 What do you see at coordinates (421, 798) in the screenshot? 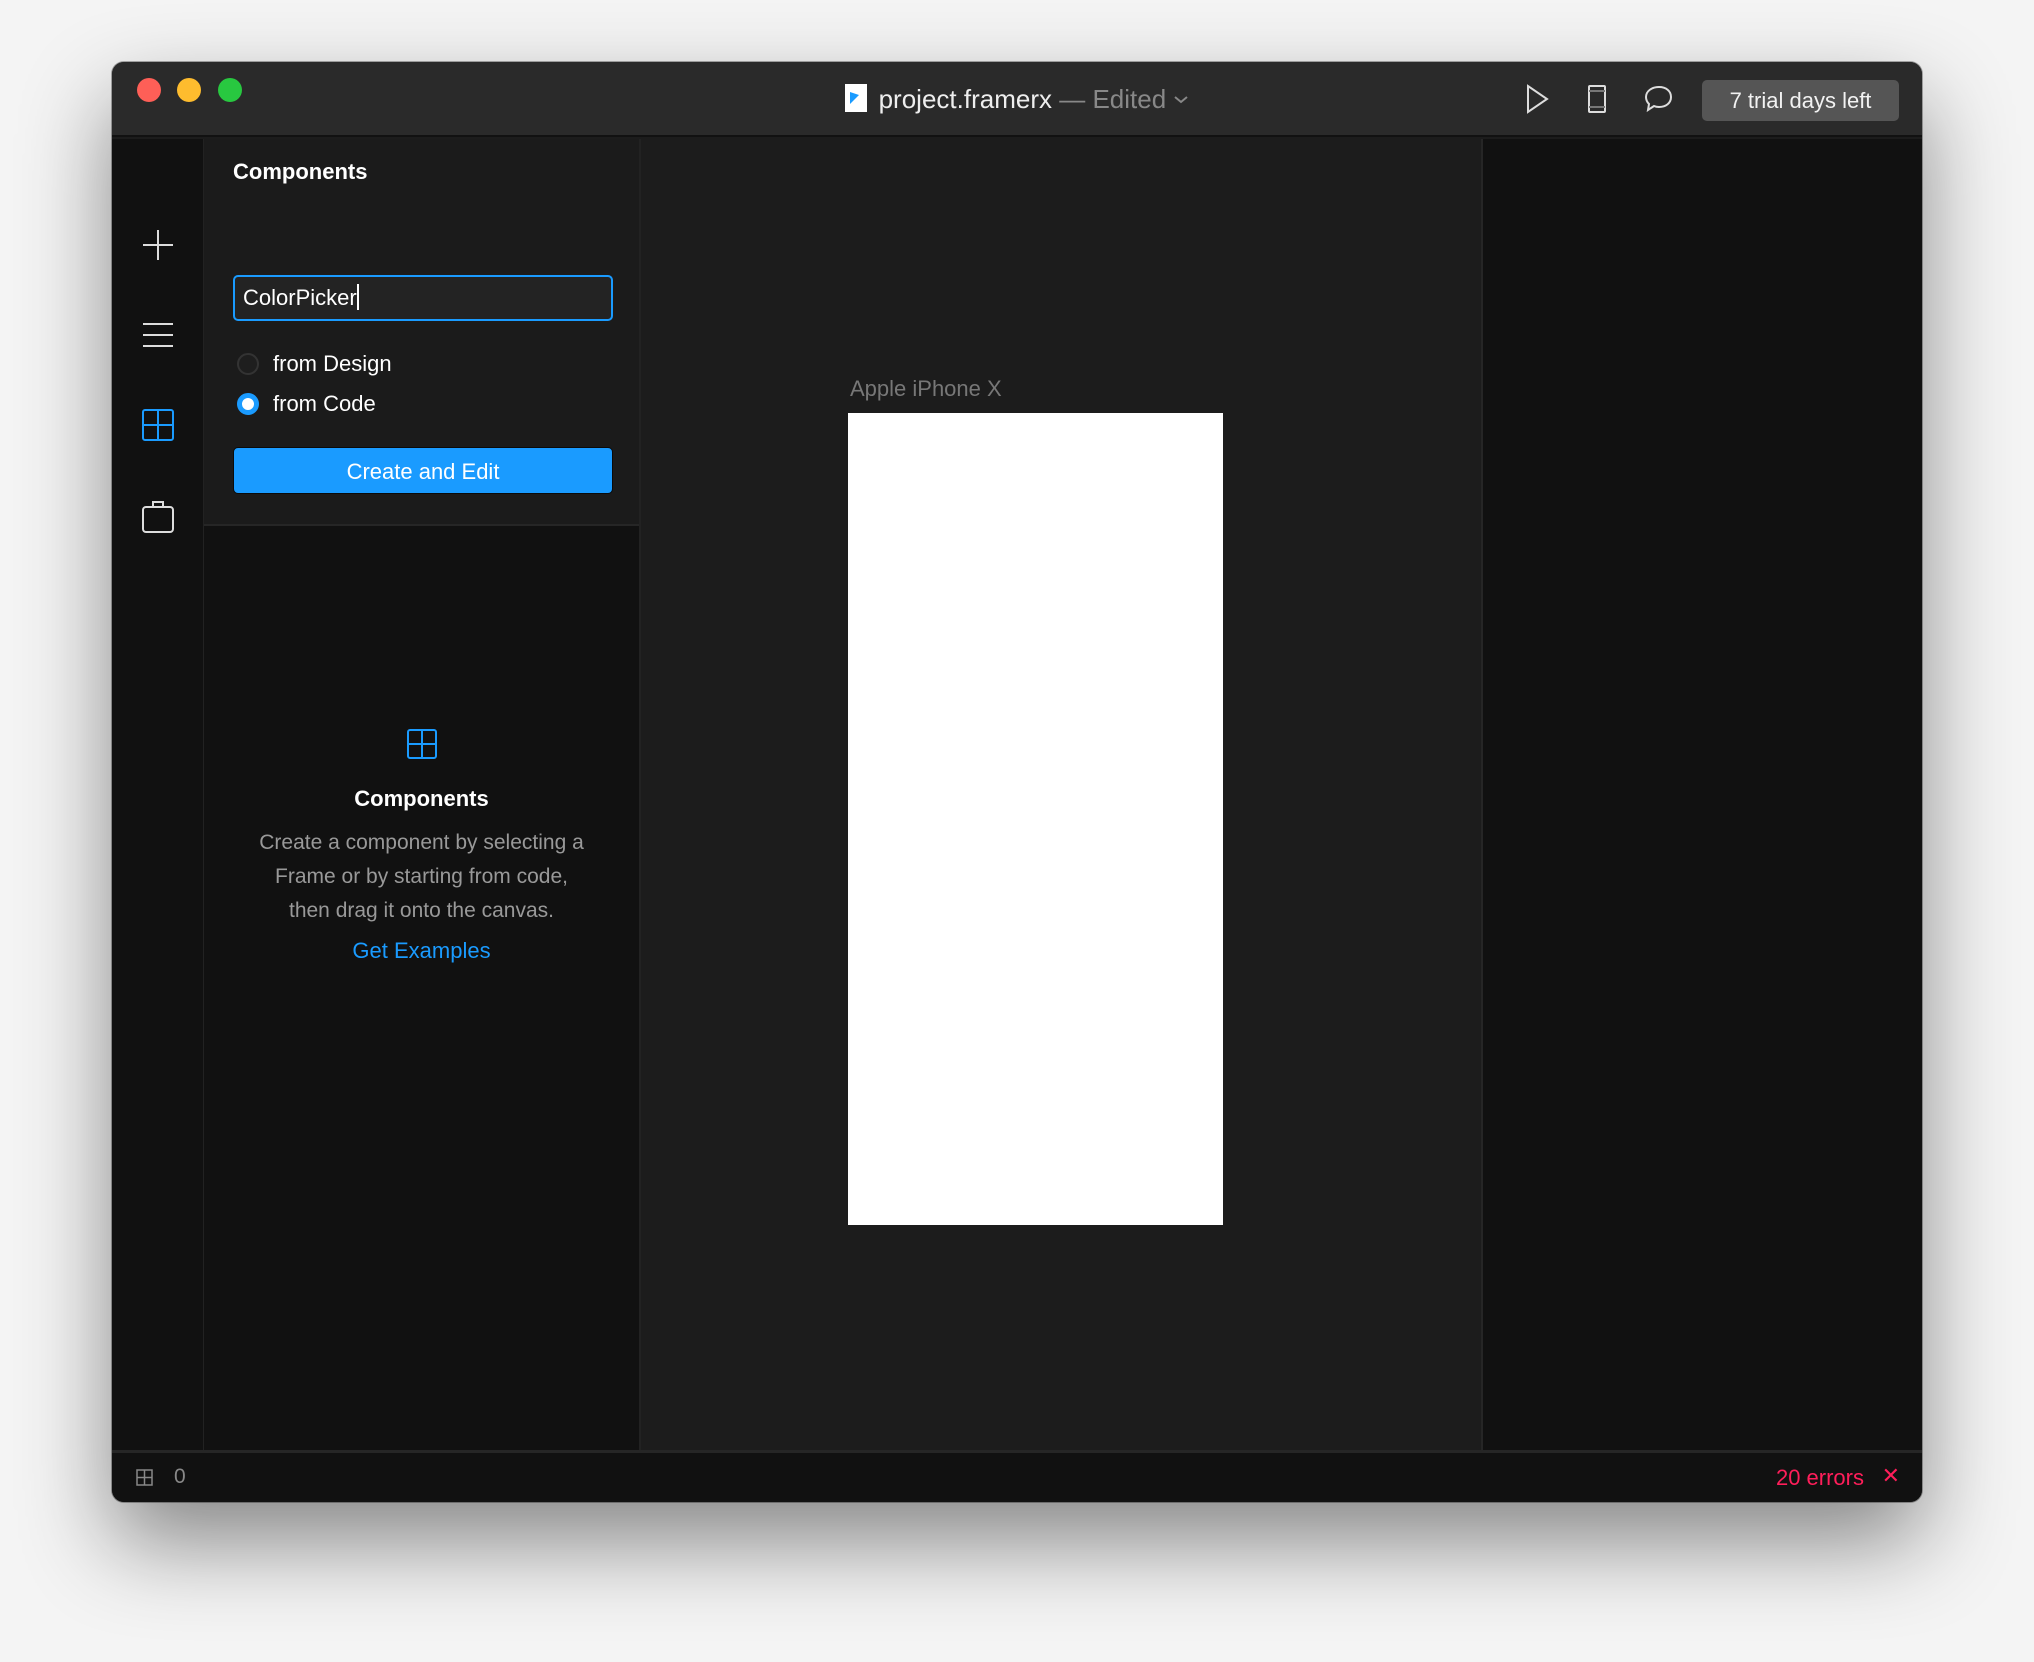
I see `empty-state-title: Components` at bounding box center [421, 798].